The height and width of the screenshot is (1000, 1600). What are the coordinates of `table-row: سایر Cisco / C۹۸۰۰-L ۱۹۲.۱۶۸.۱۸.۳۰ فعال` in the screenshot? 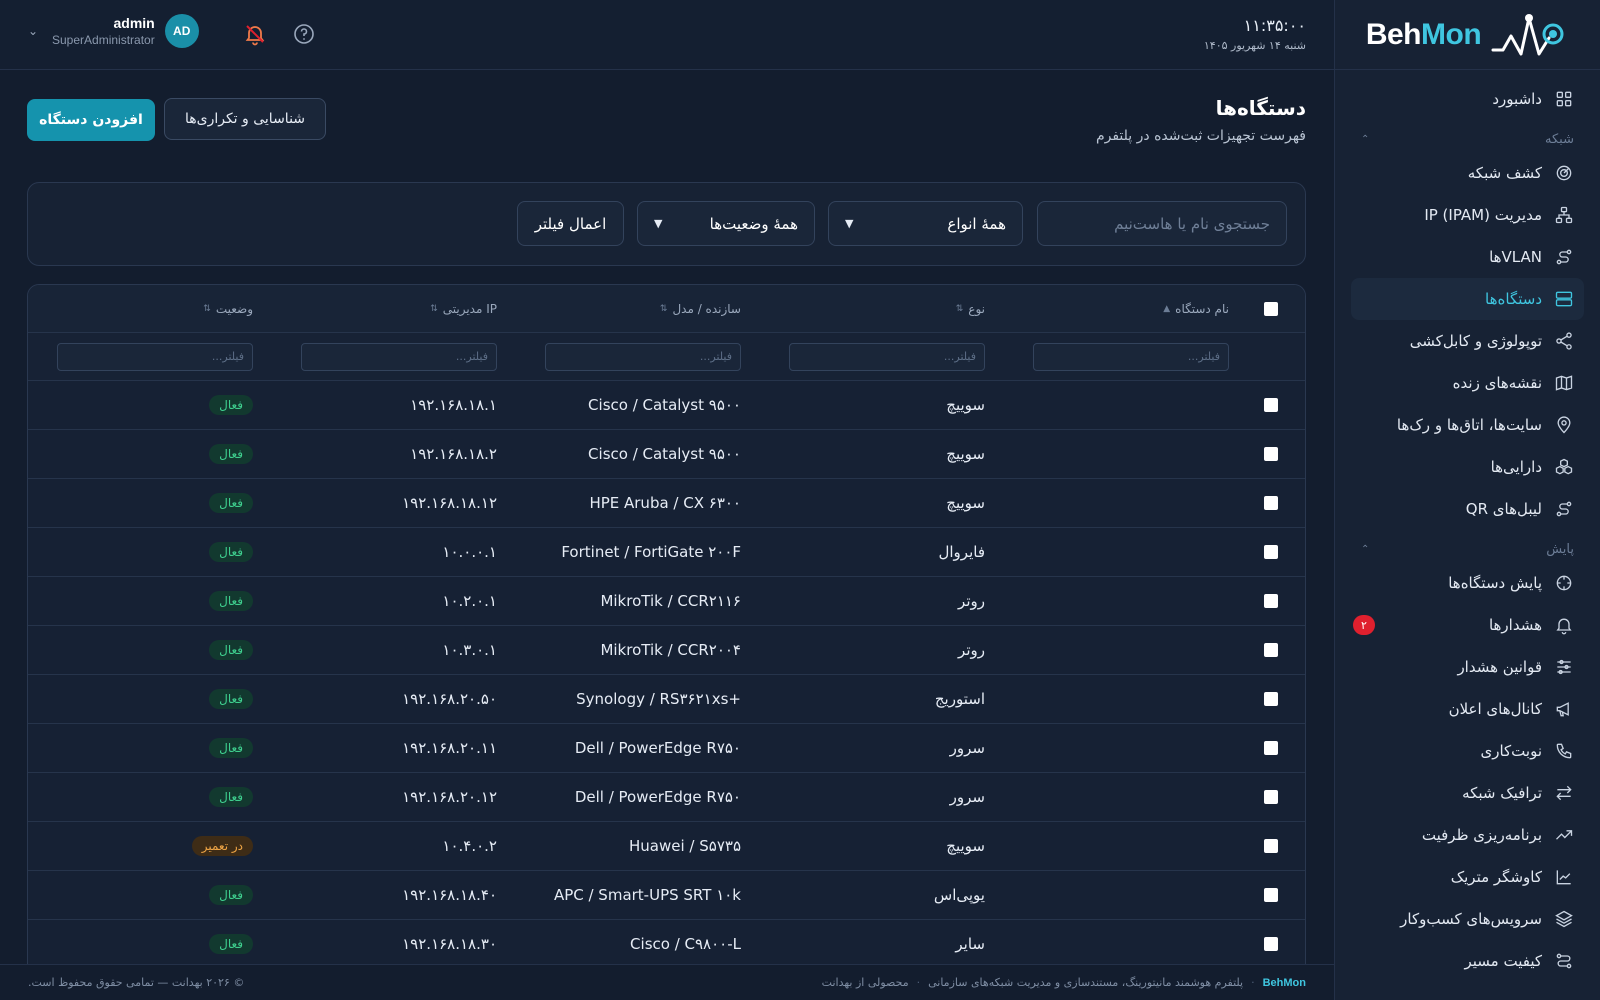 It's located at (666, 944).